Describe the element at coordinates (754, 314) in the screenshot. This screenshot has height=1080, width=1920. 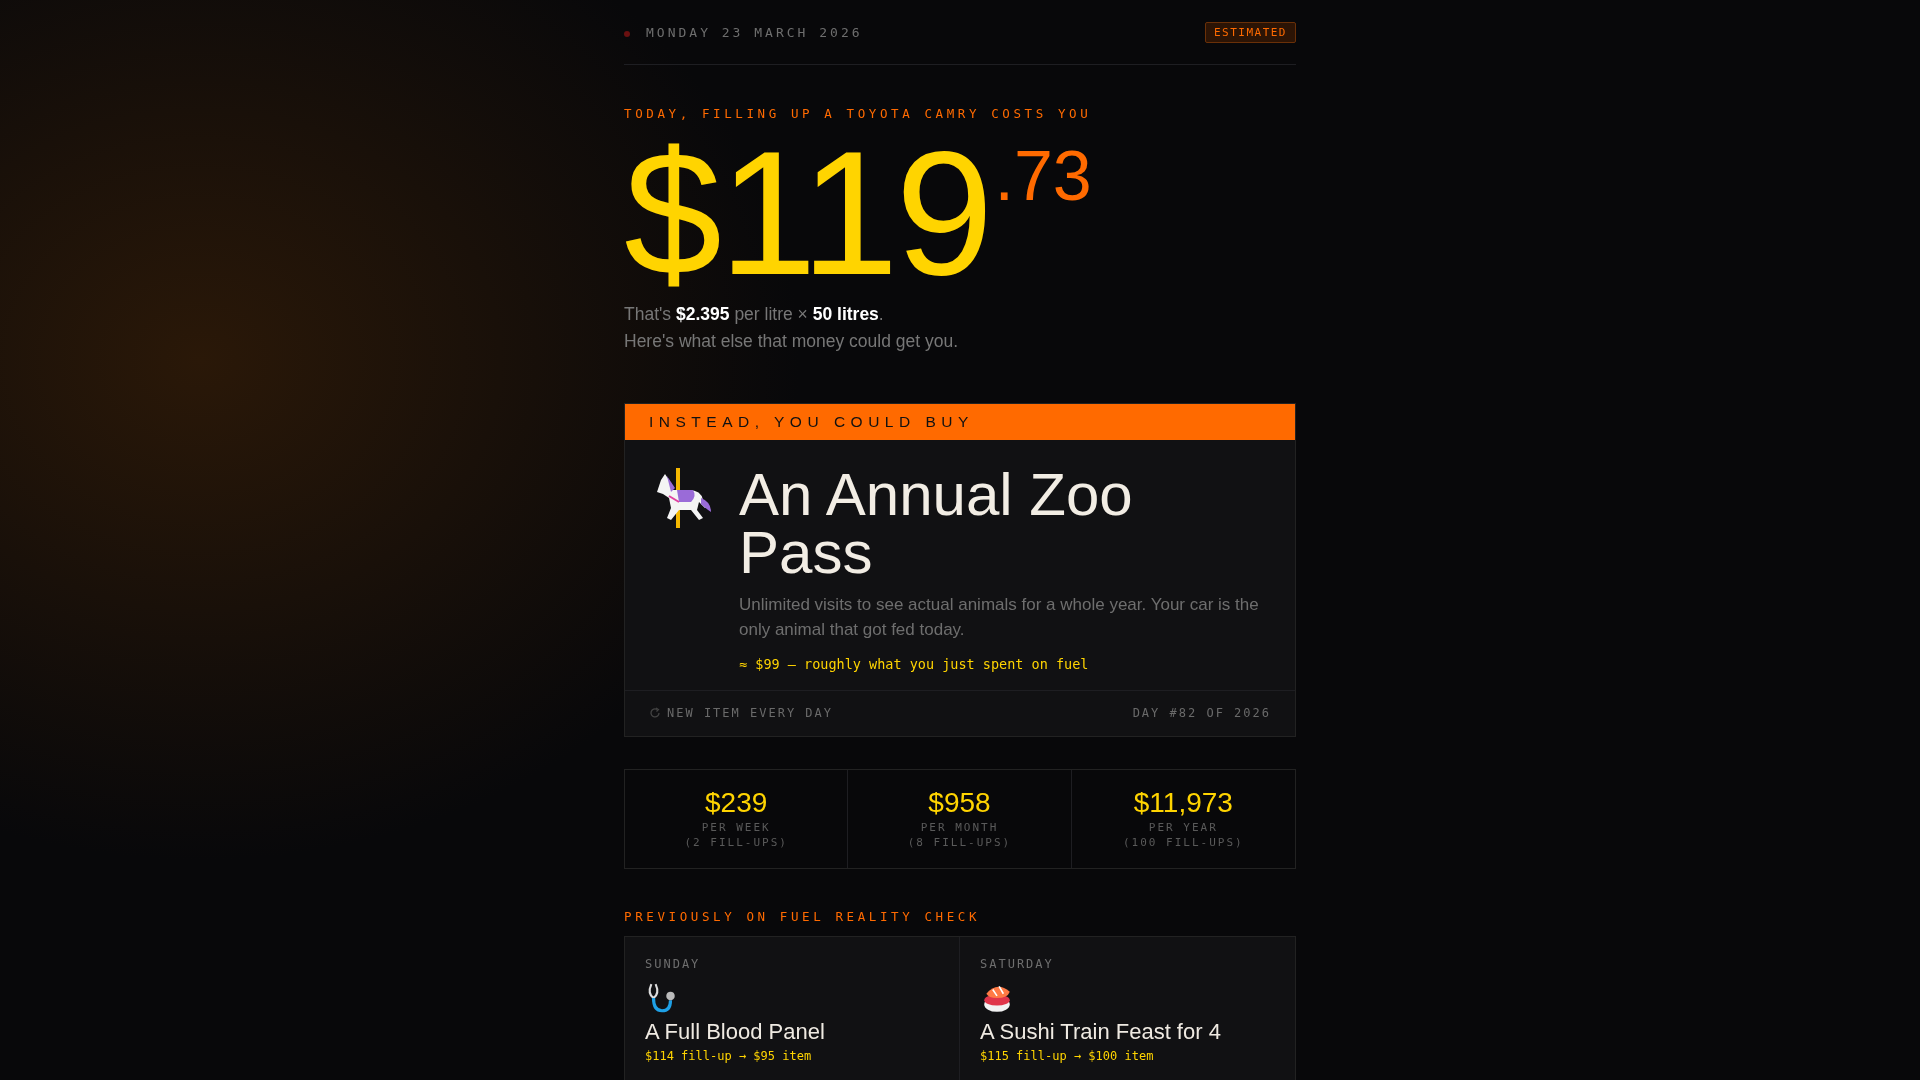
I see `price-detail: That's $2.395 per litre × 50 litres.` at that location.